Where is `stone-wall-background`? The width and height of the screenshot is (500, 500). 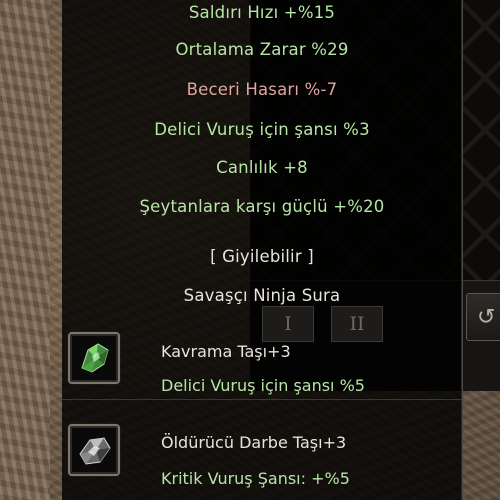
stone-wall-background is located at coordinates (25, 250).